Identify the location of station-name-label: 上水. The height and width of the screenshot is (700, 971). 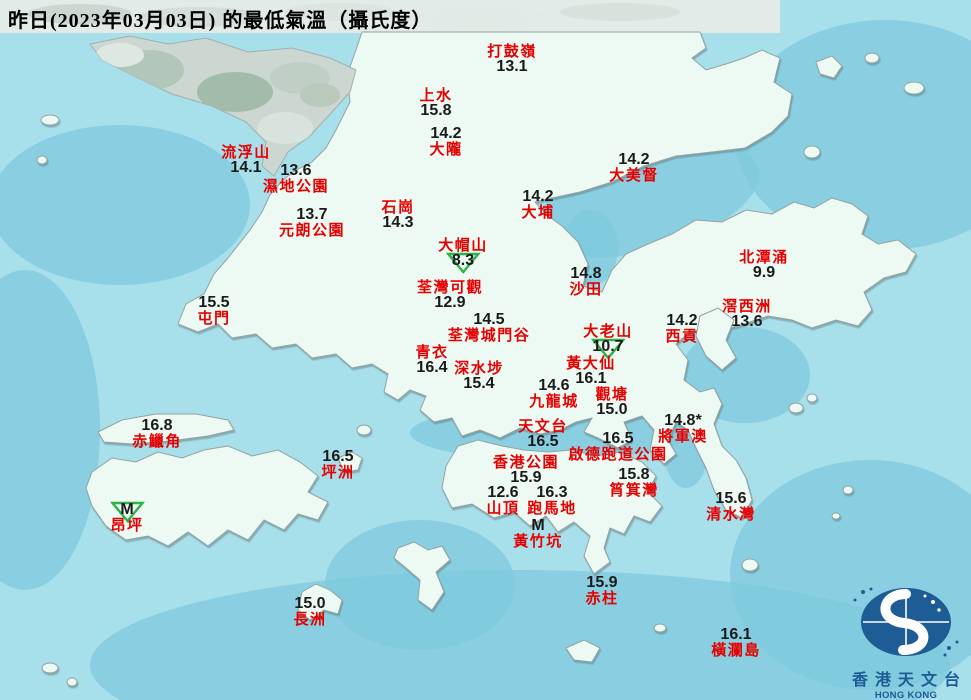
(436, 95).